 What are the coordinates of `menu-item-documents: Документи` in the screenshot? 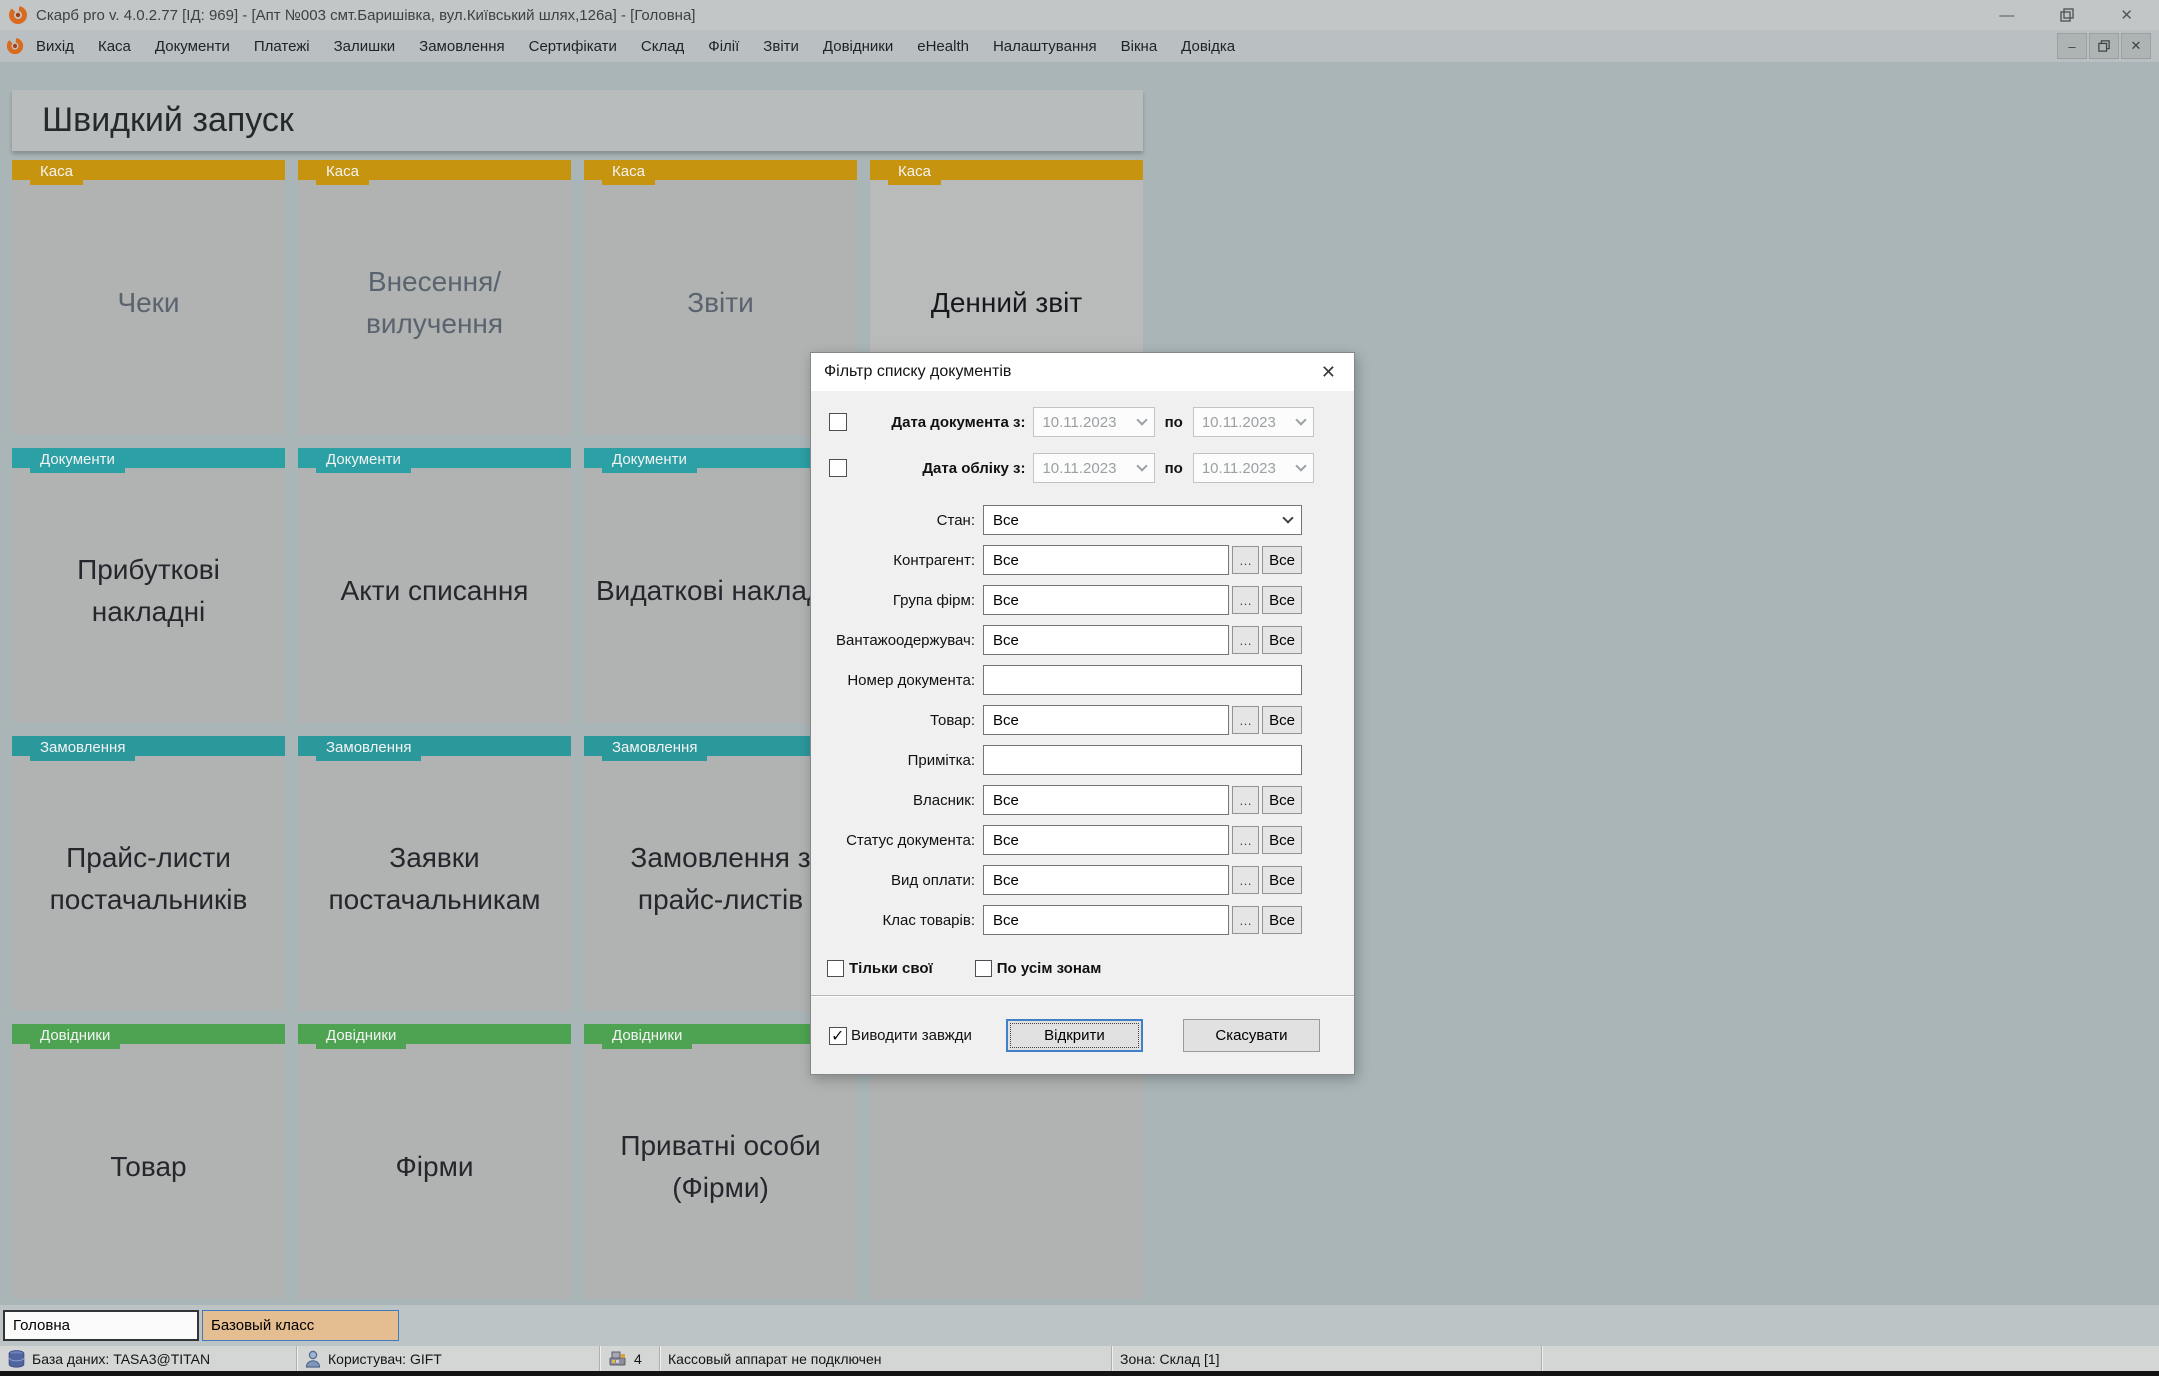 It's located at (192, 46).